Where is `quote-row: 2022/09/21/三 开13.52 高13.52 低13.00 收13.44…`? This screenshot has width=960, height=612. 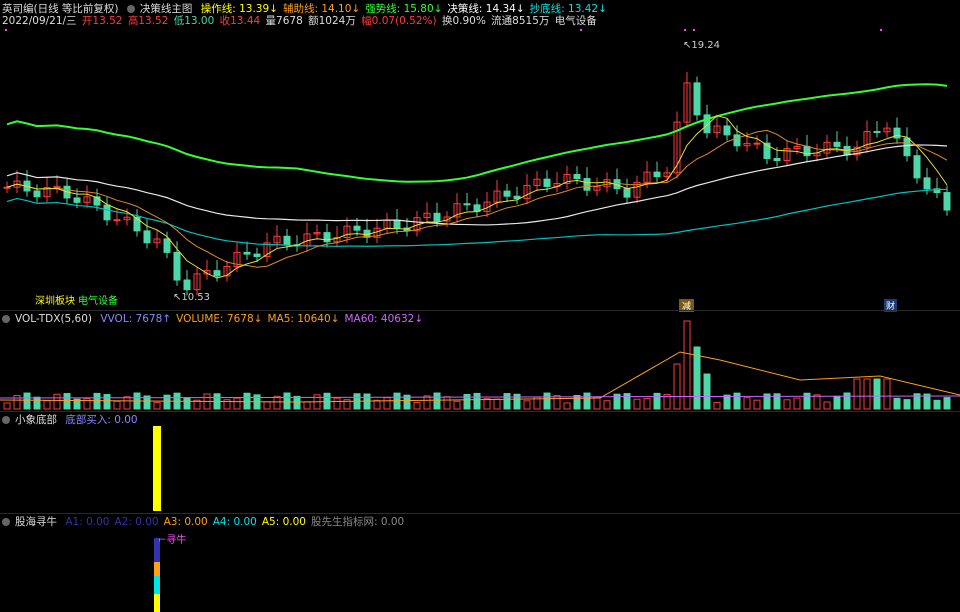
quote-row: 2022/09/21/三 开13.52 高13.52 低13.00 收13.44… is located at coordinates (302, 21).